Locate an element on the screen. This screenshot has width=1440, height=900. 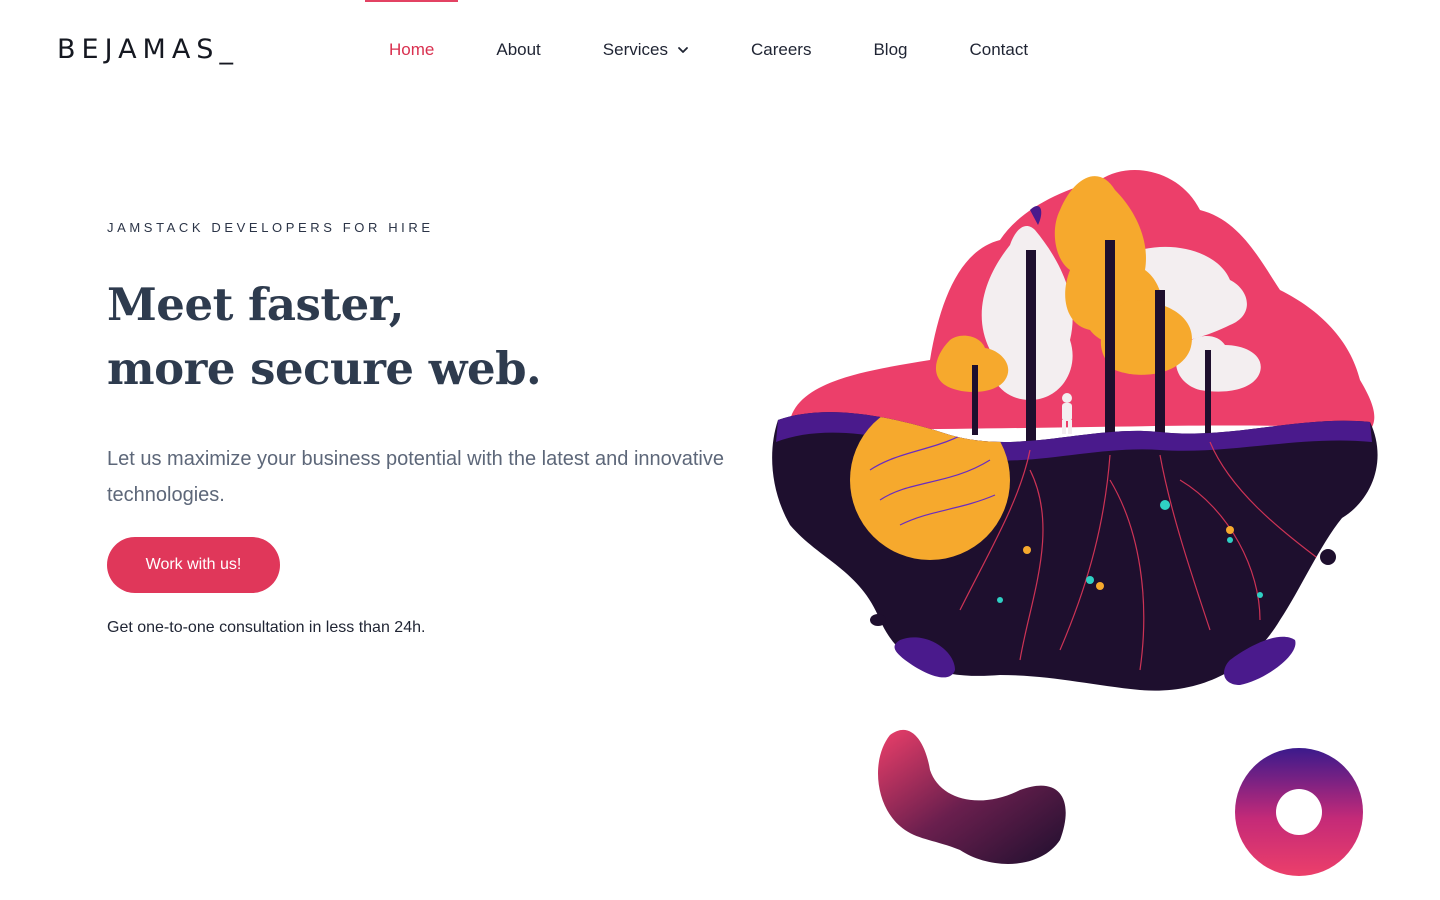
nav-item-blog: Blog is located at coordinates (890, 50).